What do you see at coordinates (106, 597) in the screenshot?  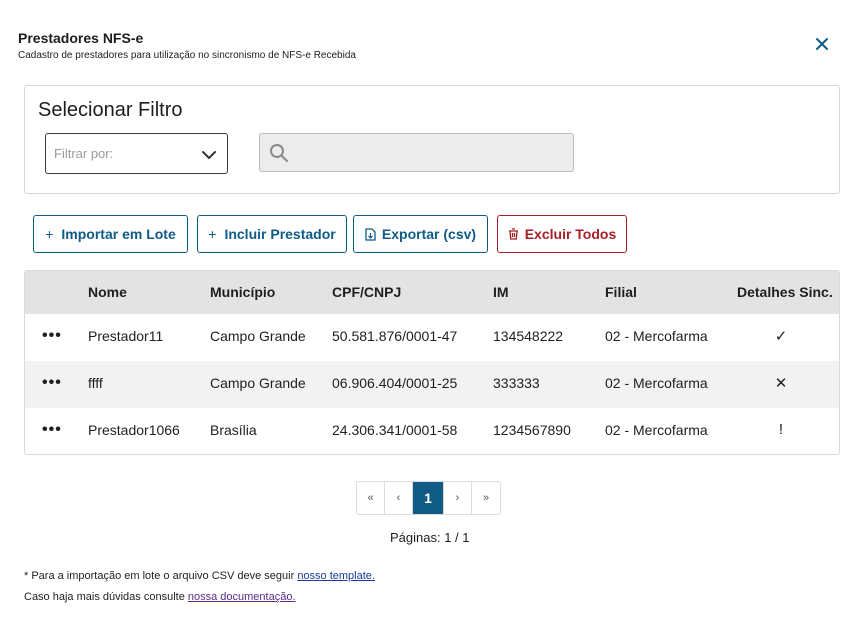 I see `note-docs-text: Caso haja mais dúvidas consulte` at bounding box center [106, 597].